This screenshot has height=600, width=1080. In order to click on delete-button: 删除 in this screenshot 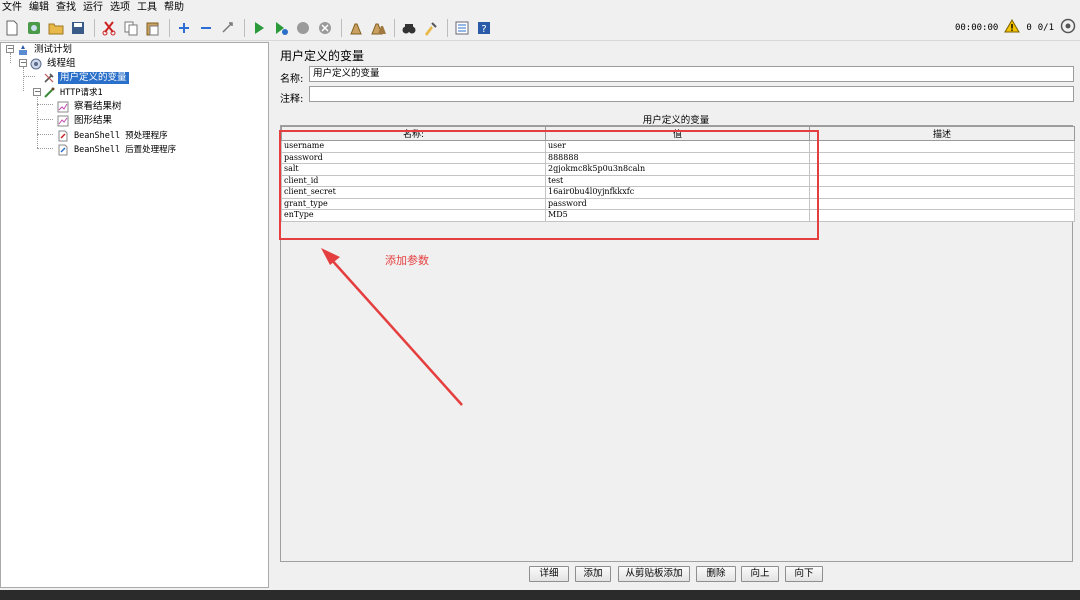, I will do `click(716, 574)`.